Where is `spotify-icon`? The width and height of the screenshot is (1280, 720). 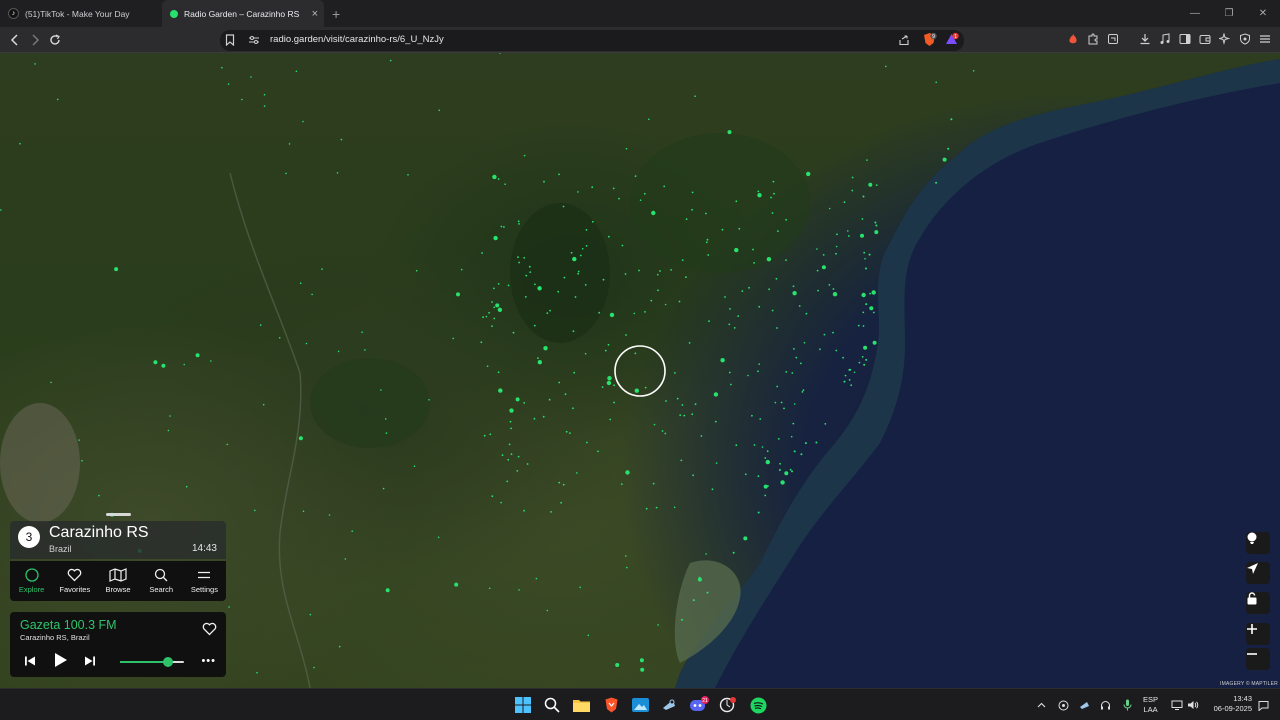 spotify-icon is located at coordinates (758, 705).